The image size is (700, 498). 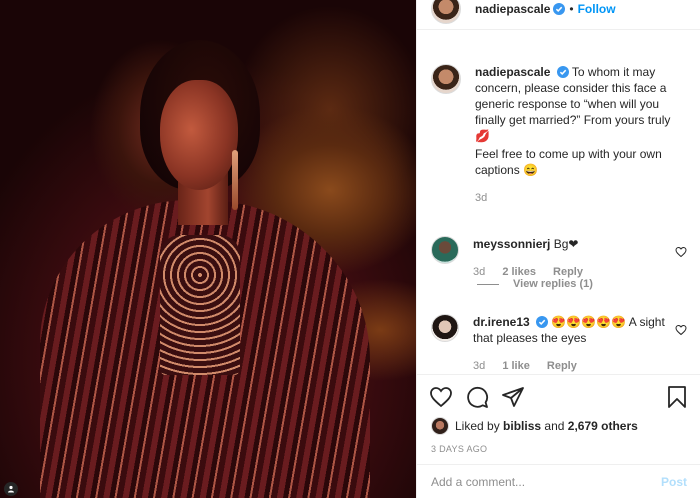 I want to click on follow-button: Follow, so click(x=597, y=9).